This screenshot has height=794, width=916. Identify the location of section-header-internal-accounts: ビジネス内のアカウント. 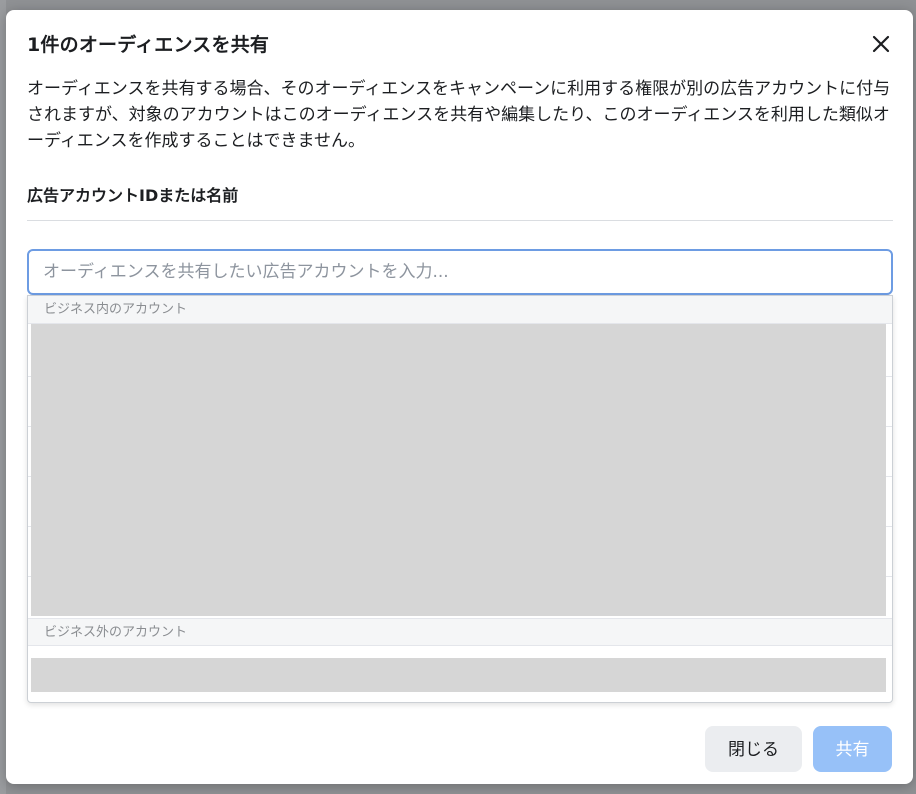
(460, 310).